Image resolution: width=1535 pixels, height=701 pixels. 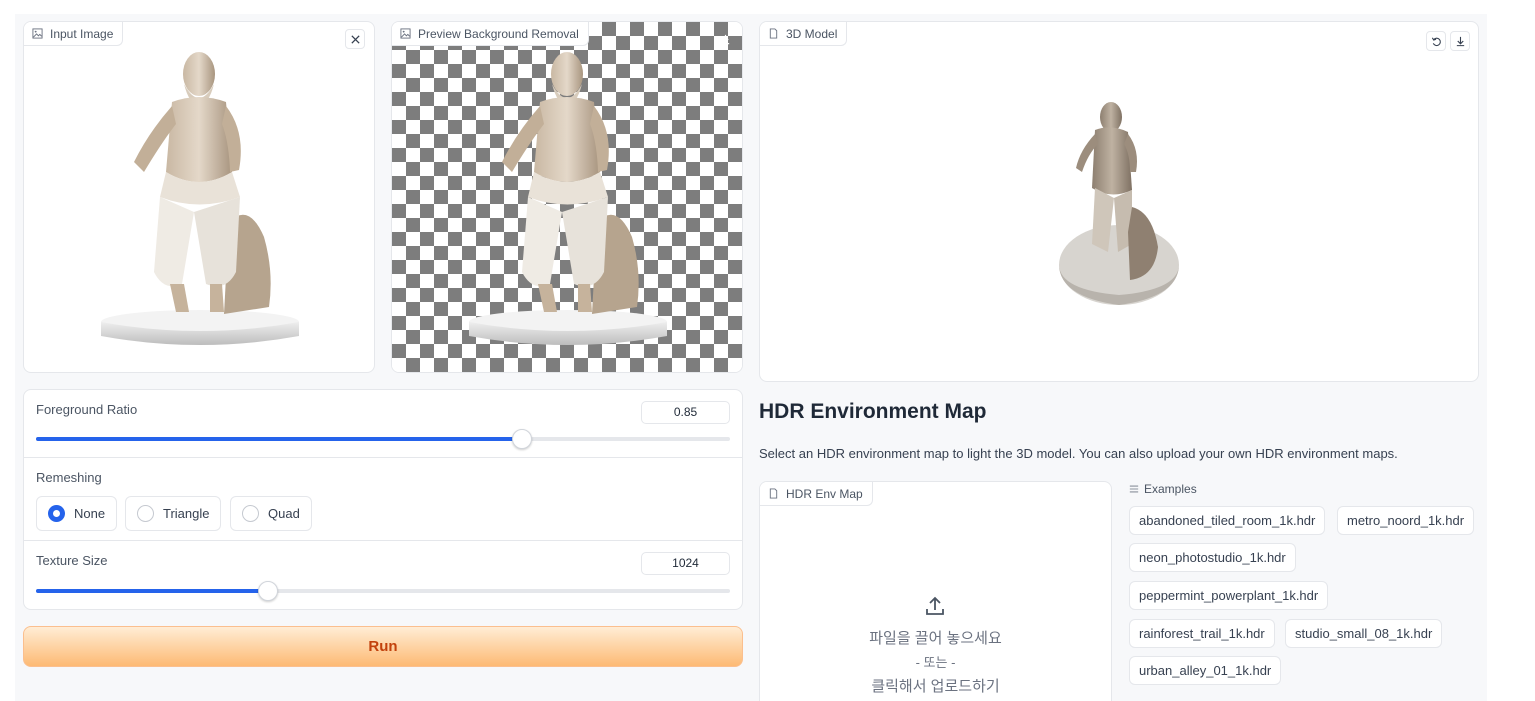 What do you see at coordinates (935, 686) in the screenshot?
I see `click-upload-text: 클릭해서 업로드하기` at bounding box center [935, 686].